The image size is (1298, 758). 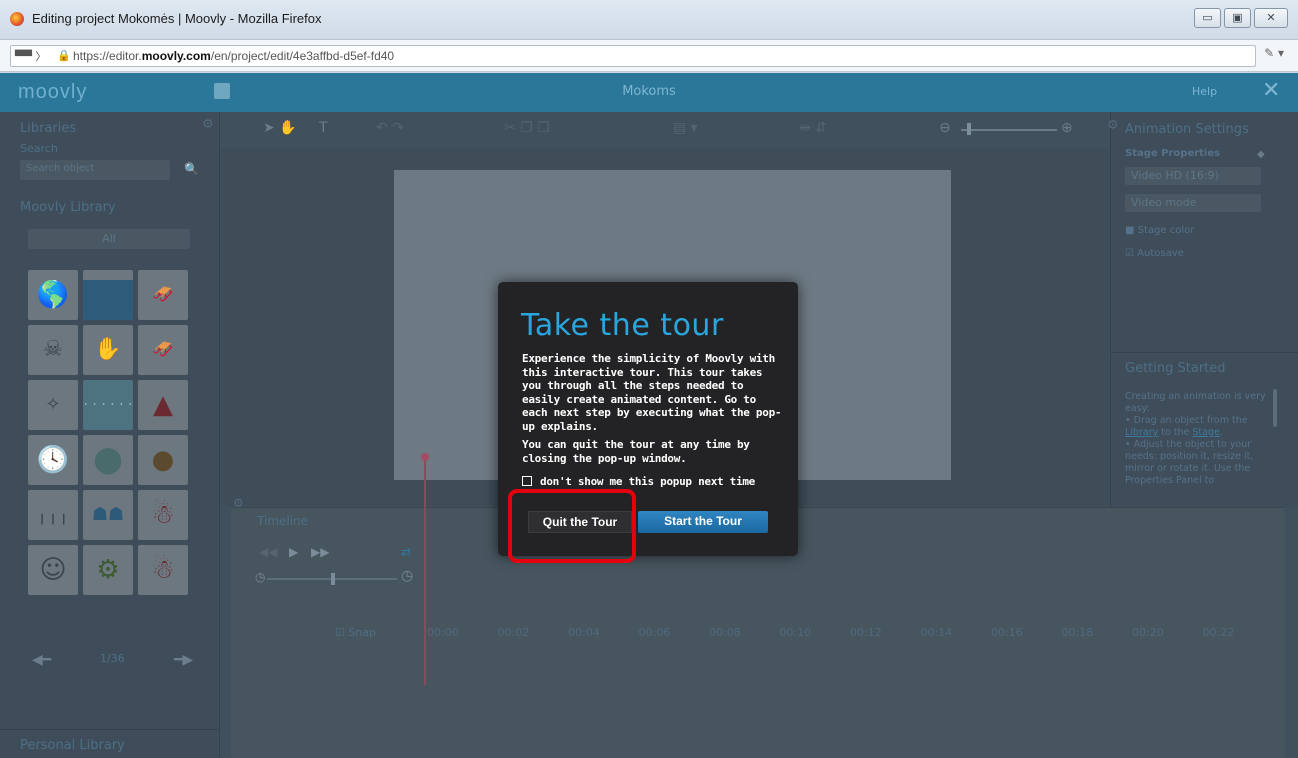 I want to click on diamond-icon: ◆, so click(x=1261, y=154).